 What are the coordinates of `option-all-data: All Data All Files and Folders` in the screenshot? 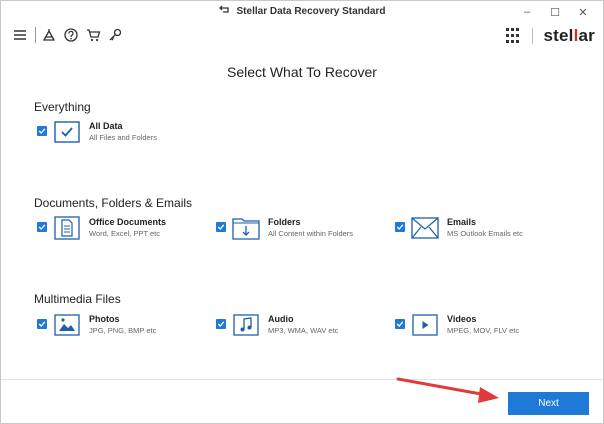 It's located at (97, 132).